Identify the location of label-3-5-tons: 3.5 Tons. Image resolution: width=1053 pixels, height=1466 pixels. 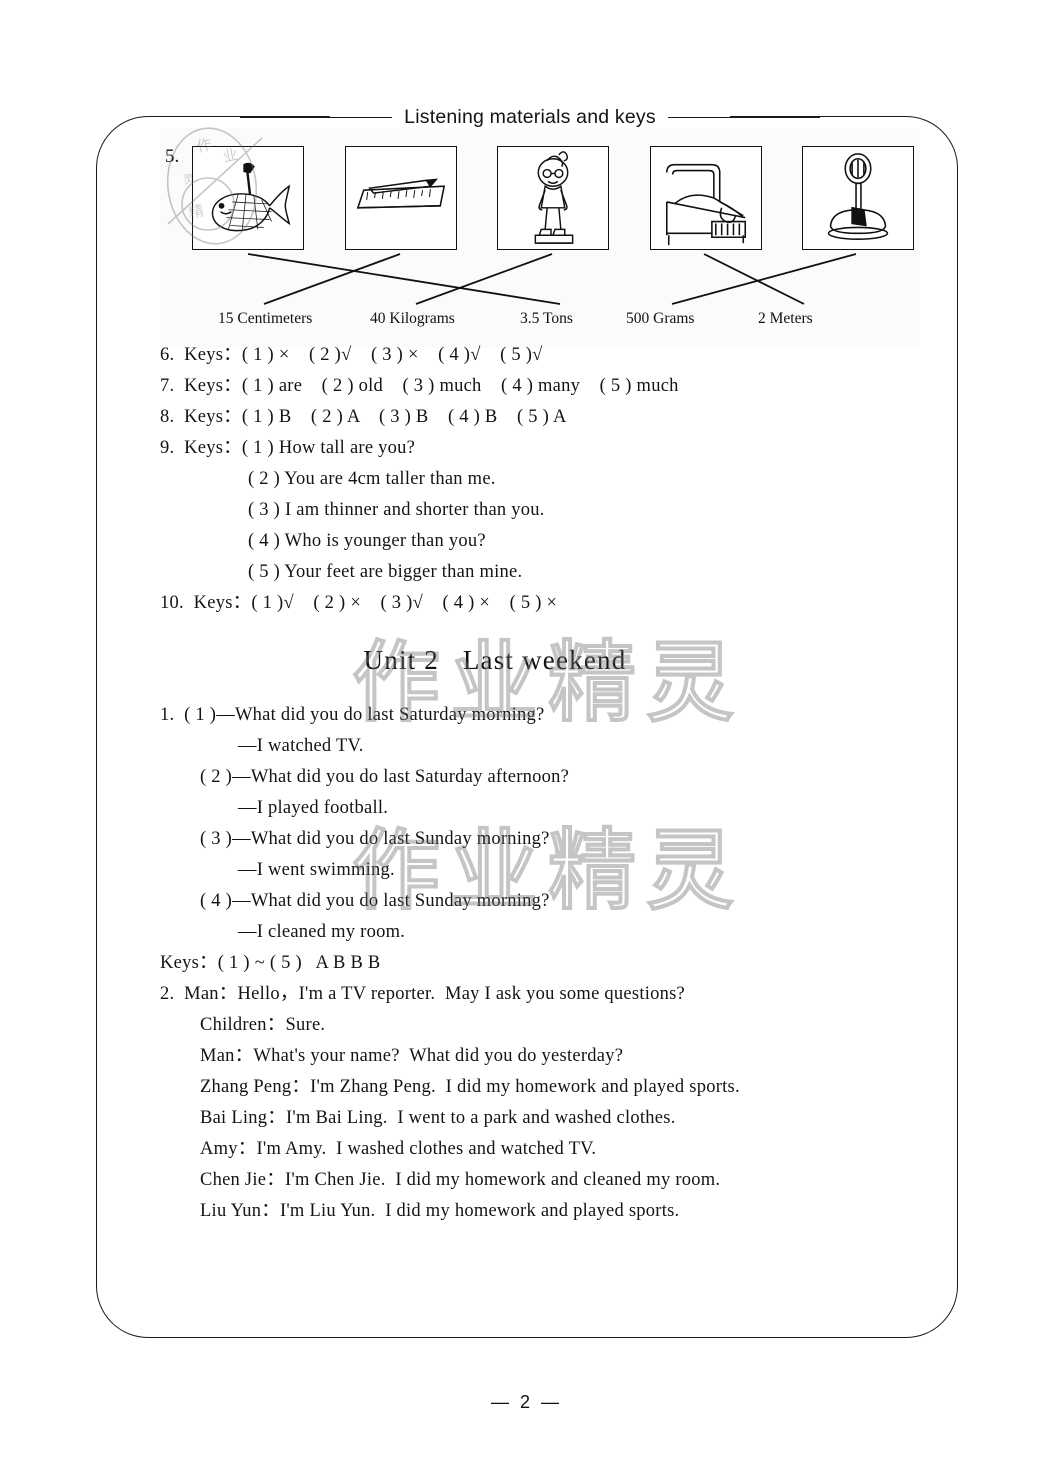
(546, 318).